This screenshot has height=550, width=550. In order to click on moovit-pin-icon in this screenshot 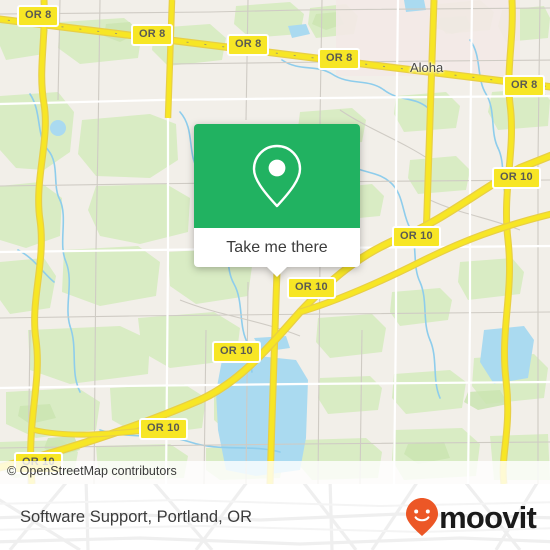, I will do `click(422, 517)`.